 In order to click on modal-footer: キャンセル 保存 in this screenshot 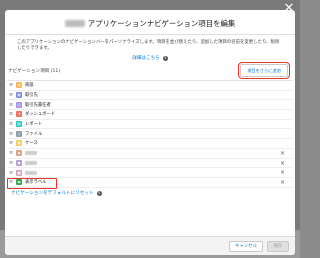, I will do `click(150, 245)`.